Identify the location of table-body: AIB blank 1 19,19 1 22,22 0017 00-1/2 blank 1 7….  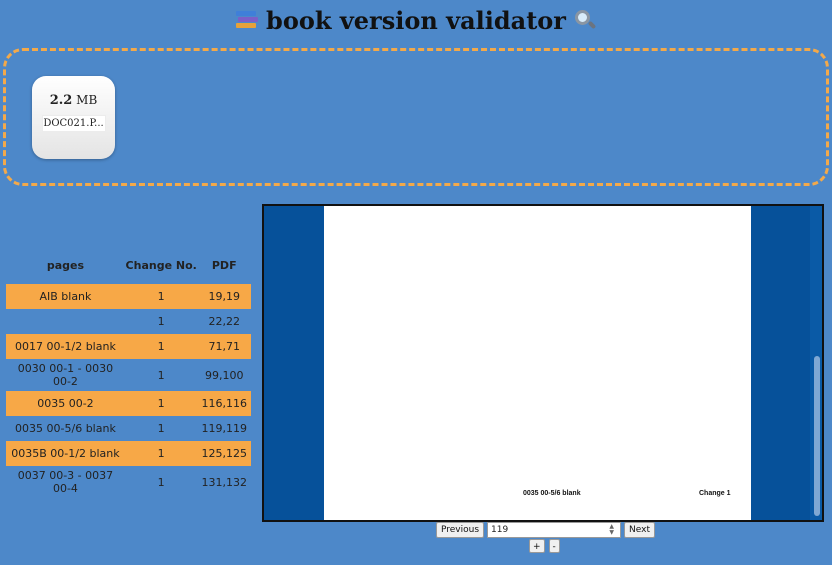
(128, 391).